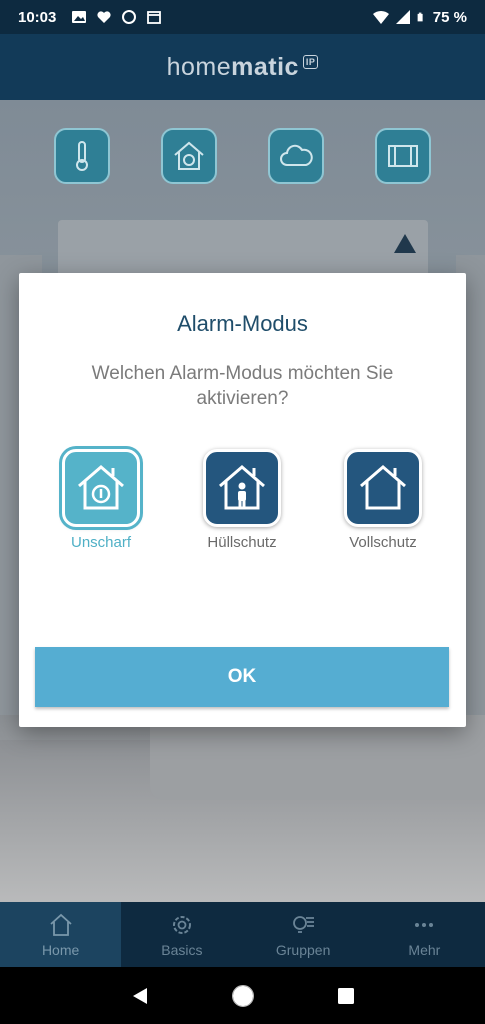 This screenshot has width=485, height=1024. Describe the element at coordinates (101, 488) in the screenshot. I see `house-disarmed-icon` at that location.